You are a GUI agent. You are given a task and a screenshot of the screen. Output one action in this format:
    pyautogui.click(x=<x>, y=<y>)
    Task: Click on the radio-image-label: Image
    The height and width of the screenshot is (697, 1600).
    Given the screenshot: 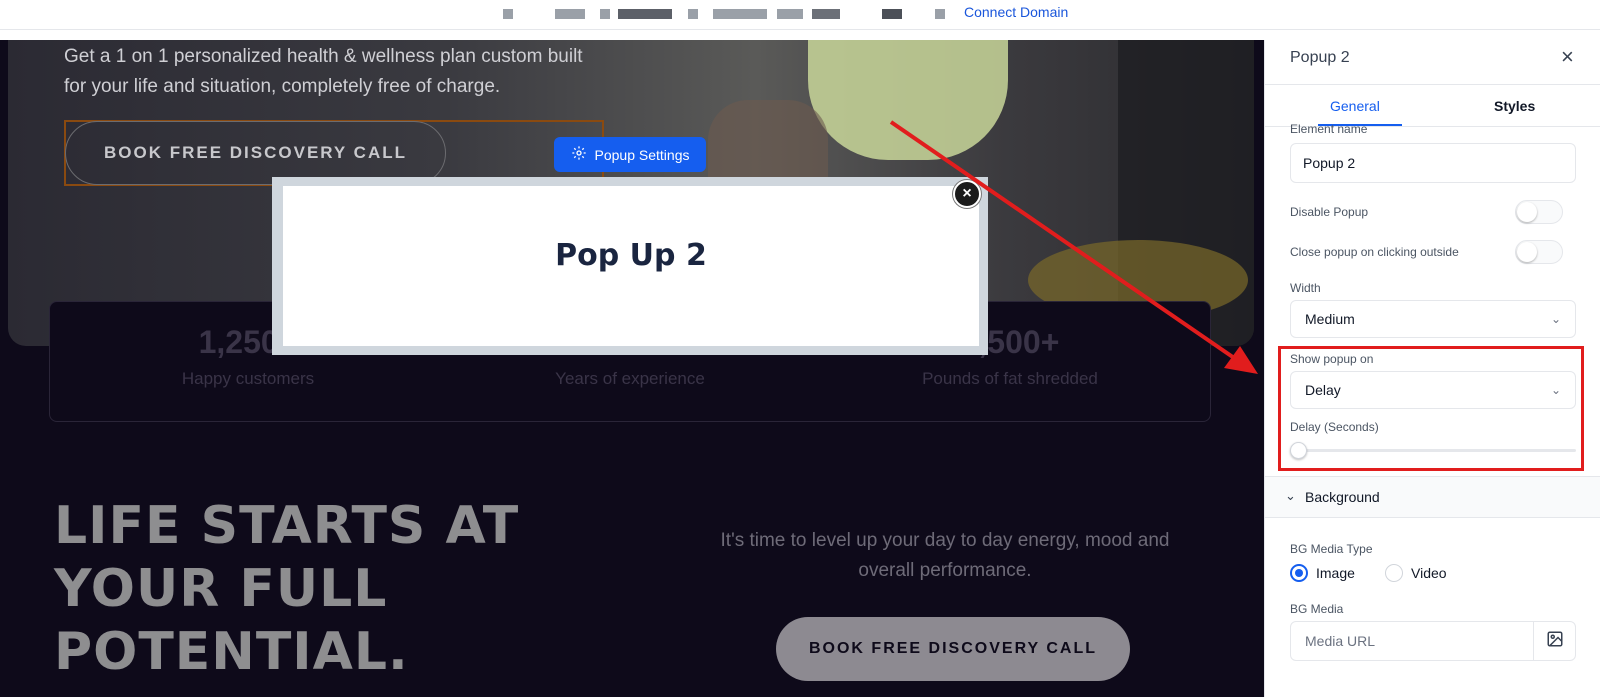 What is the action you would take?
    pyautogui.click(x=1335, y=573)
    